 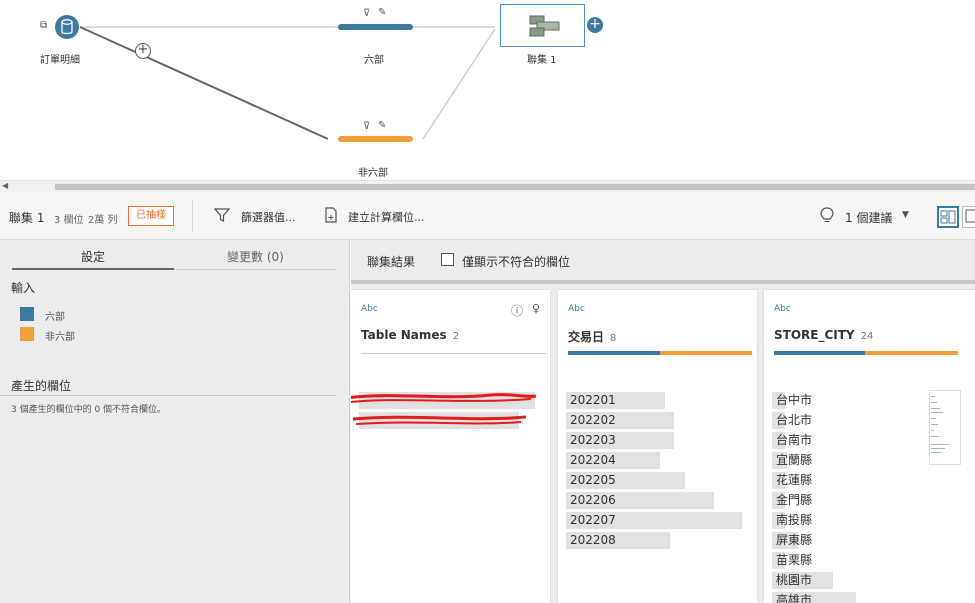 I want to click on tab-changes: 變更數 (0), so click(x=255, y=256).